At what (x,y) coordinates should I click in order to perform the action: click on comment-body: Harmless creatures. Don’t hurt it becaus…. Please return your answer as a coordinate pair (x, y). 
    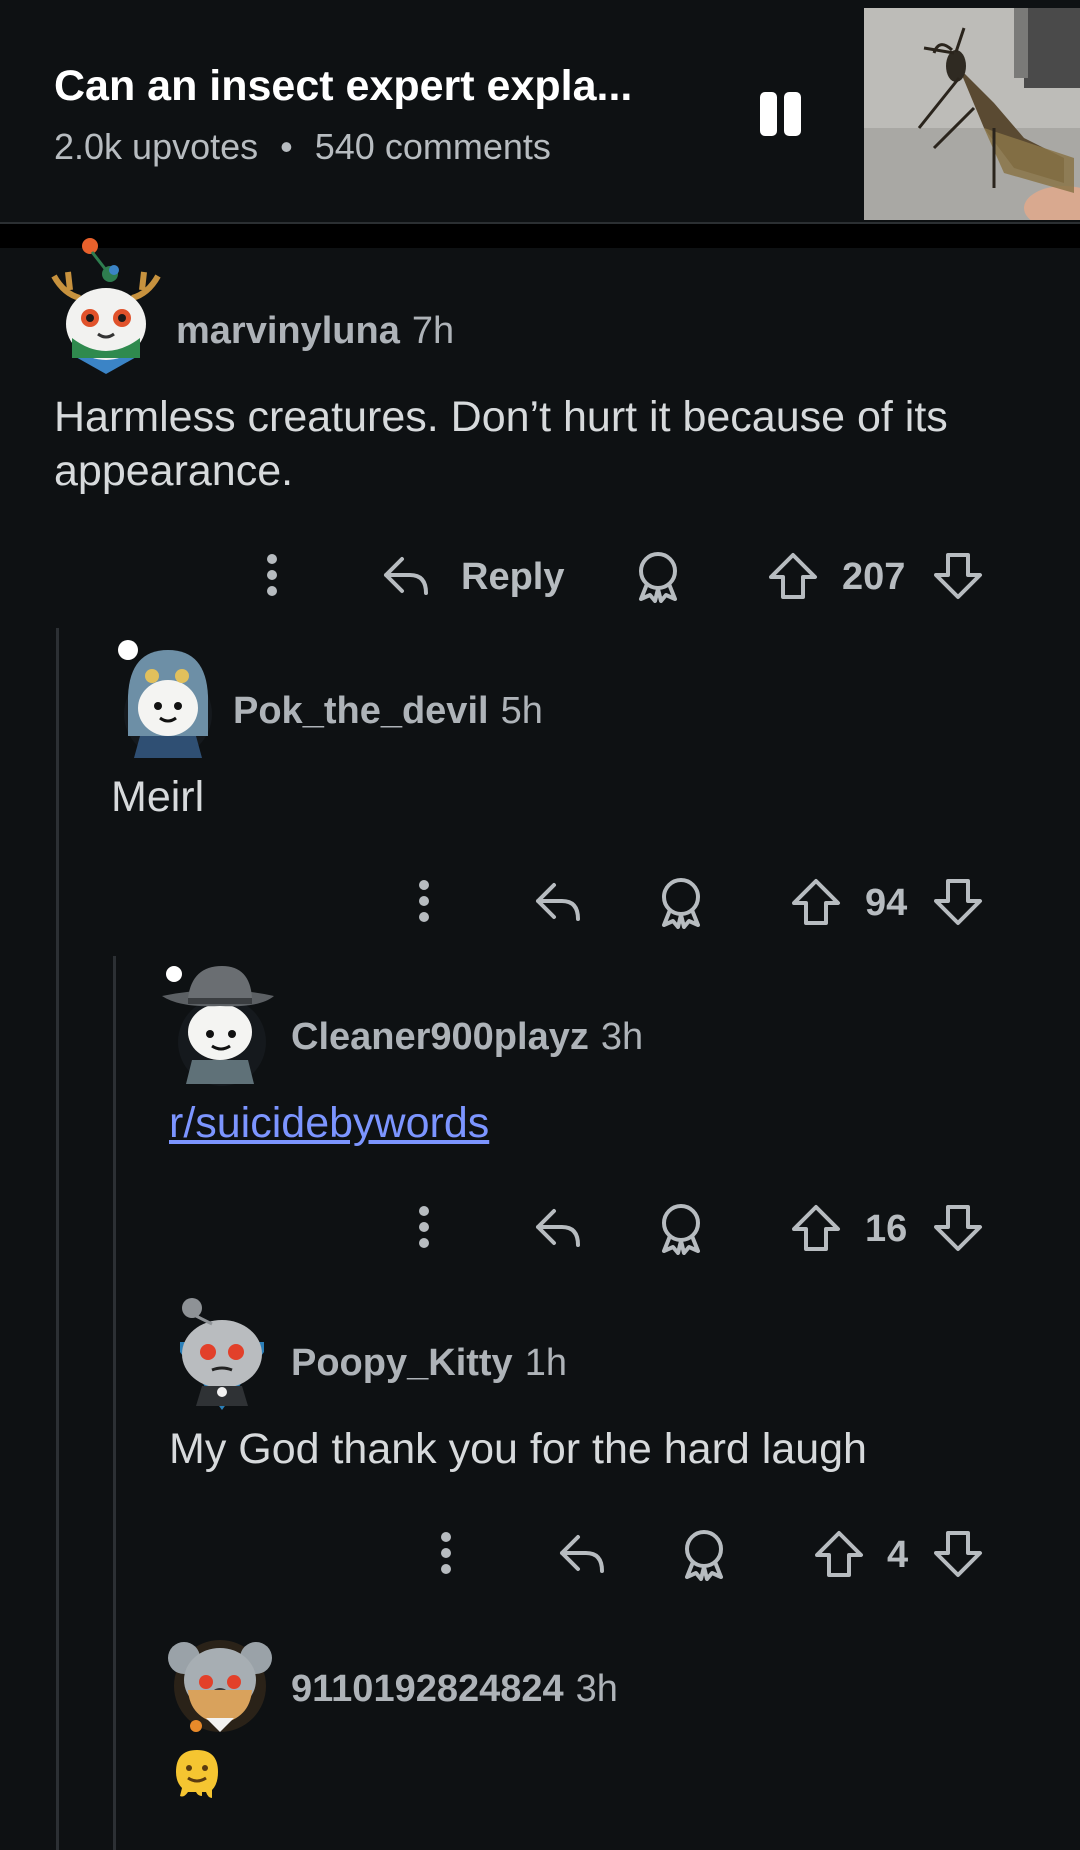
    Looking at the image, I should click on (501, 444).